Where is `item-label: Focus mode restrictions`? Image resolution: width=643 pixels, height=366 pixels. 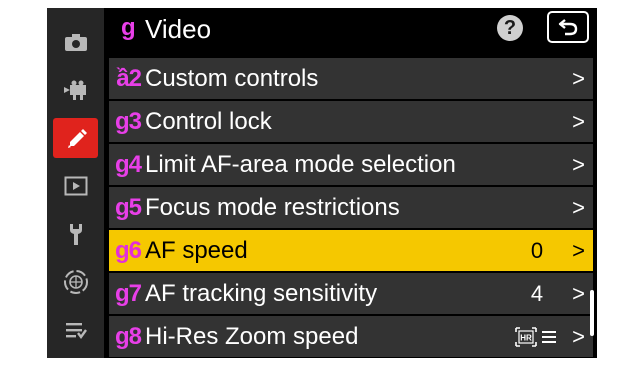
item-label: Focus mode restrictions is located at coordinates (272, 207).